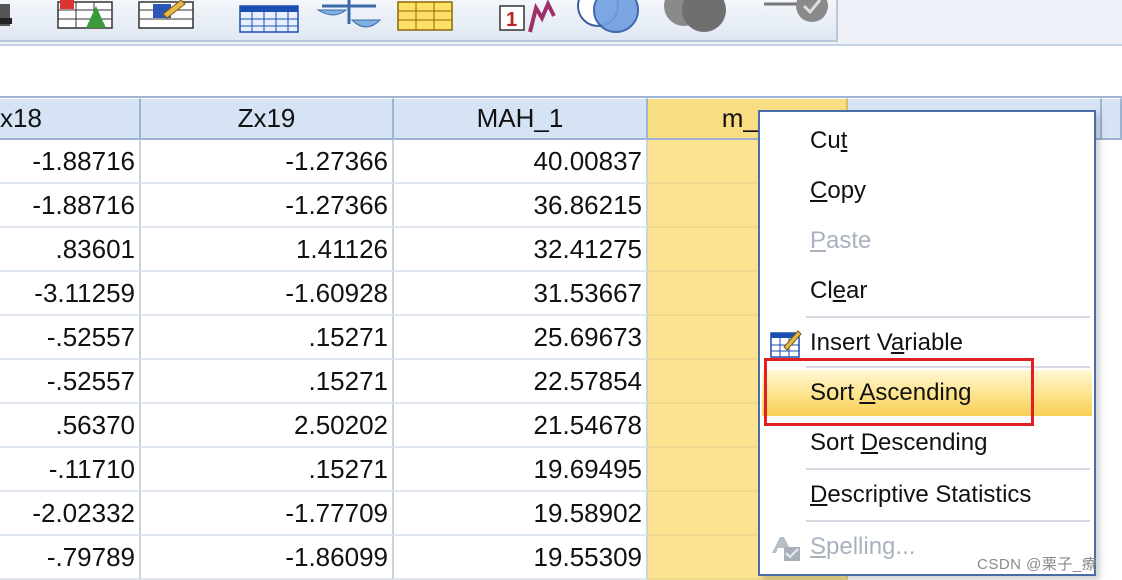  I want to click on insert-variable-icon: 1, so click(529, 18).